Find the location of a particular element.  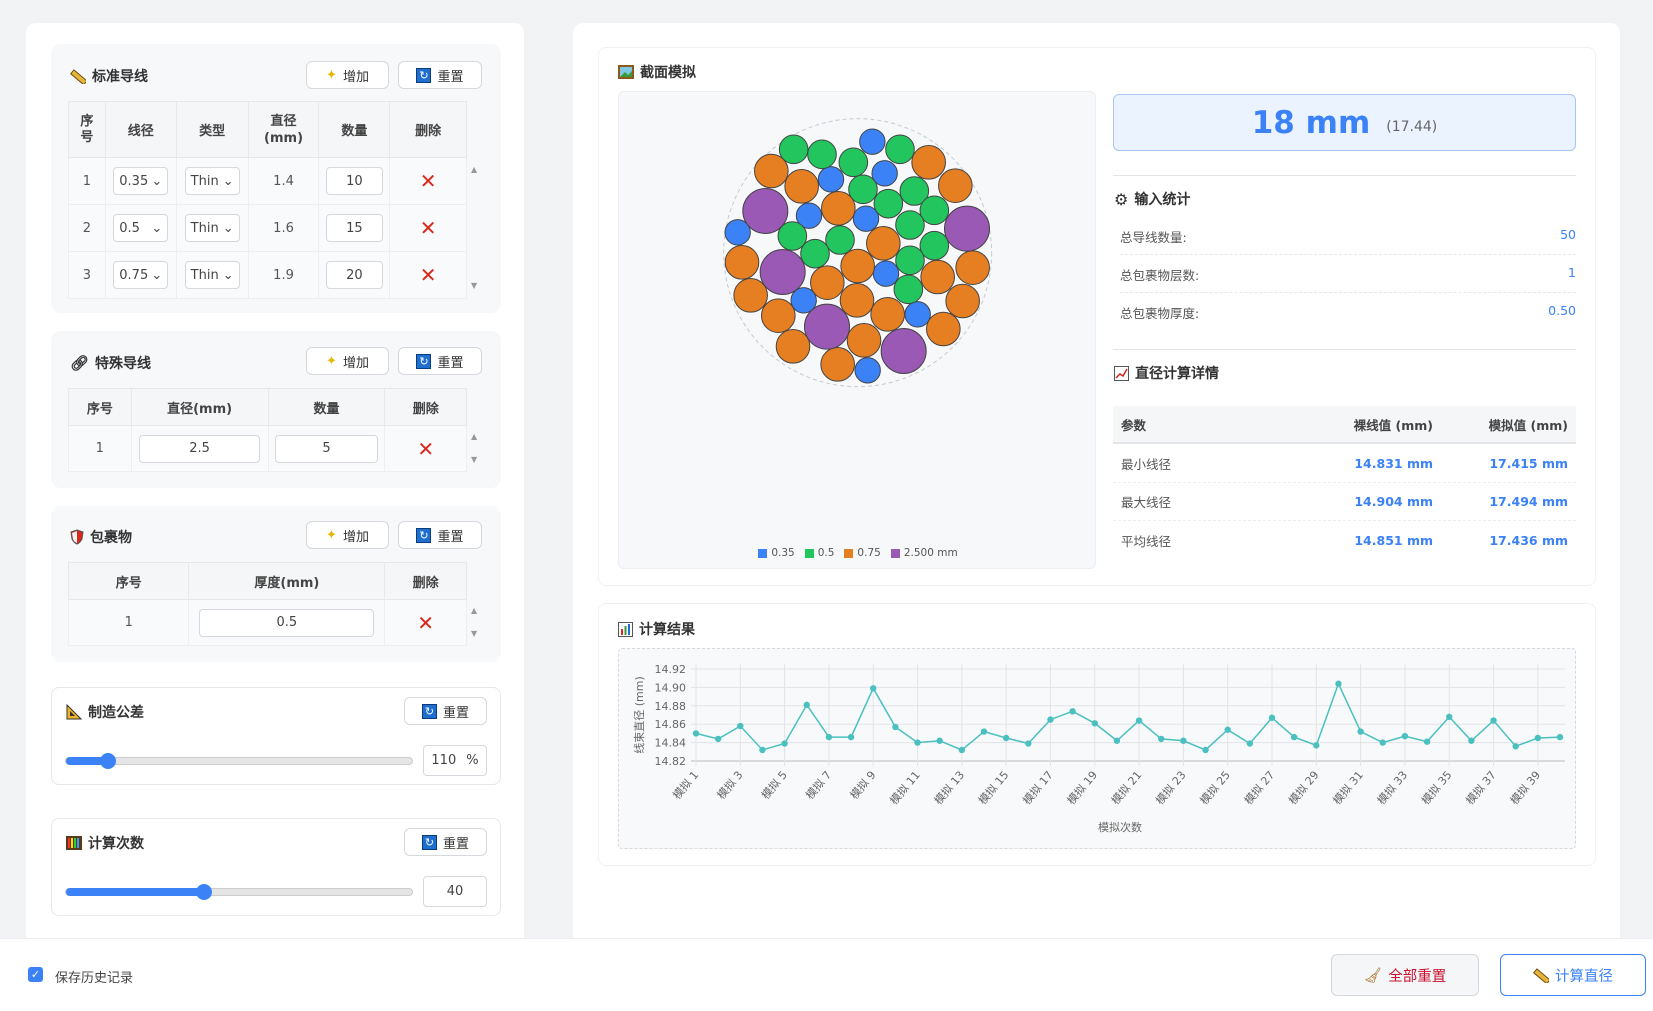

tolerance-input: 110% is located at coordinates (455, 760).